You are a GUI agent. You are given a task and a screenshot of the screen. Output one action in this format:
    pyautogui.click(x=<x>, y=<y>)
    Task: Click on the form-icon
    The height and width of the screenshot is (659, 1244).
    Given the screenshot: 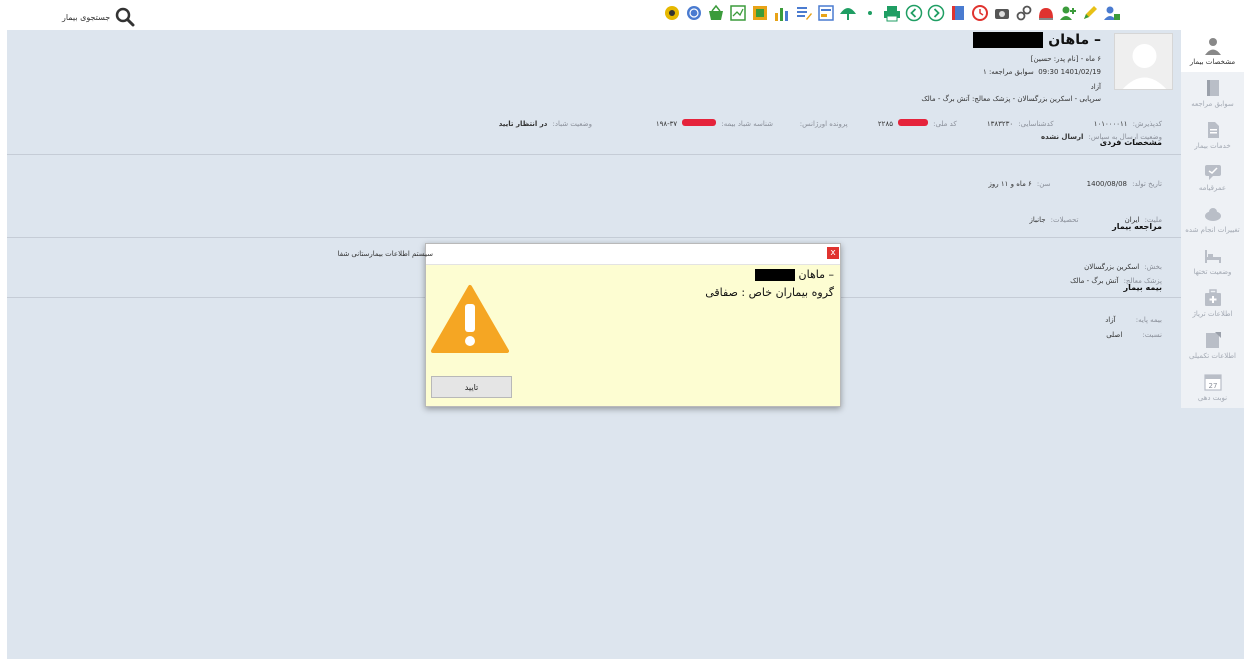 What is the action you would take?
    pyautogui.click(x=826, y=13)
    